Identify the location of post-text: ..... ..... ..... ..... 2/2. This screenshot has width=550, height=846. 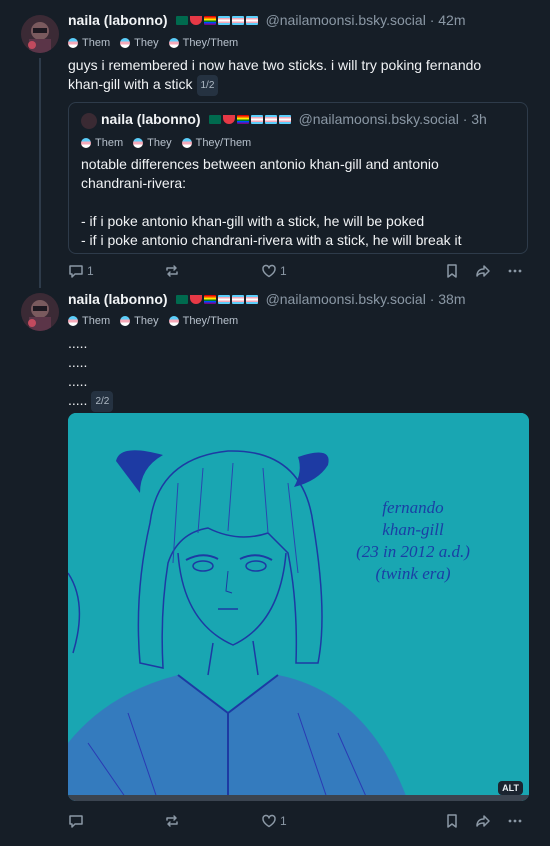
(91, 373).